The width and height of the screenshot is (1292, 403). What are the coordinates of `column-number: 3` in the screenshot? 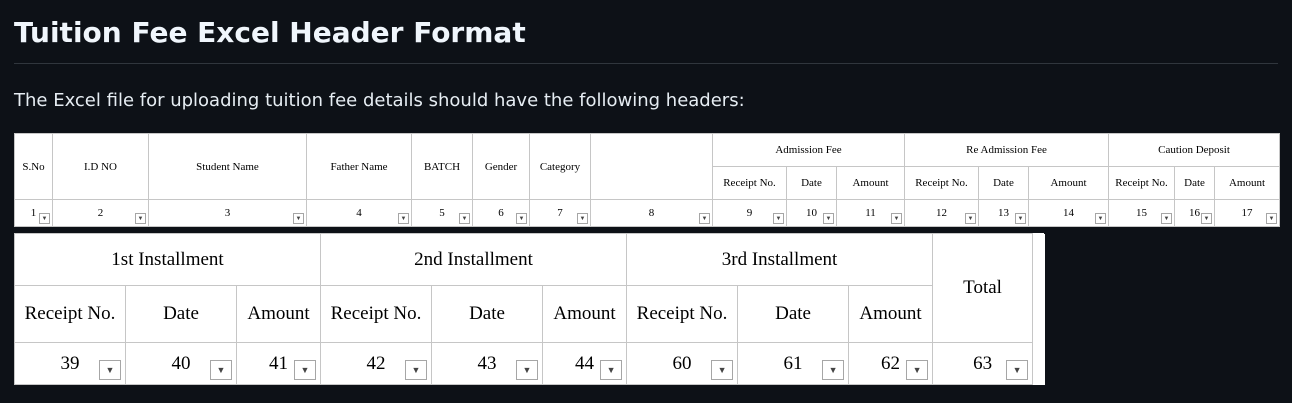 It's located at (227, 213).